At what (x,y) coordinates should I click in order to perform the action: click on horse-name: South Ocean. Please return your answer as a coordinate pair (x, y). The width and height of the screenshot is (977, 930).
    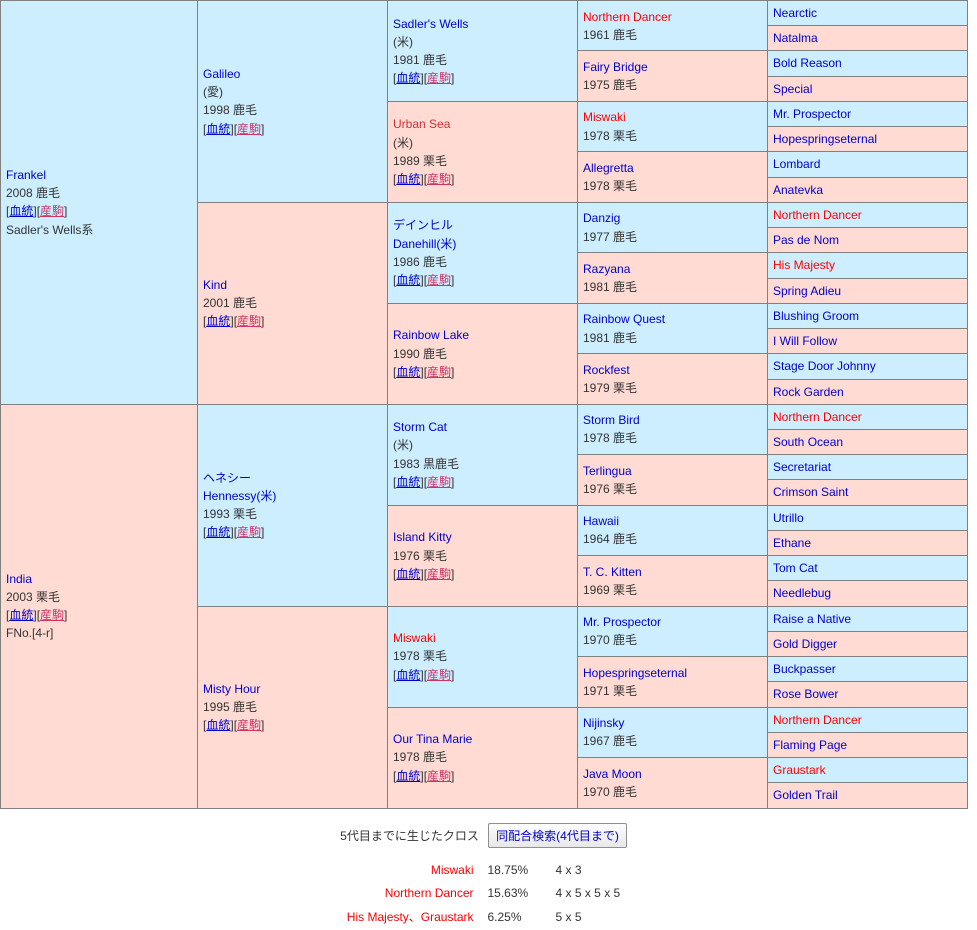
    Looking at the image, I should click on (867, 442).